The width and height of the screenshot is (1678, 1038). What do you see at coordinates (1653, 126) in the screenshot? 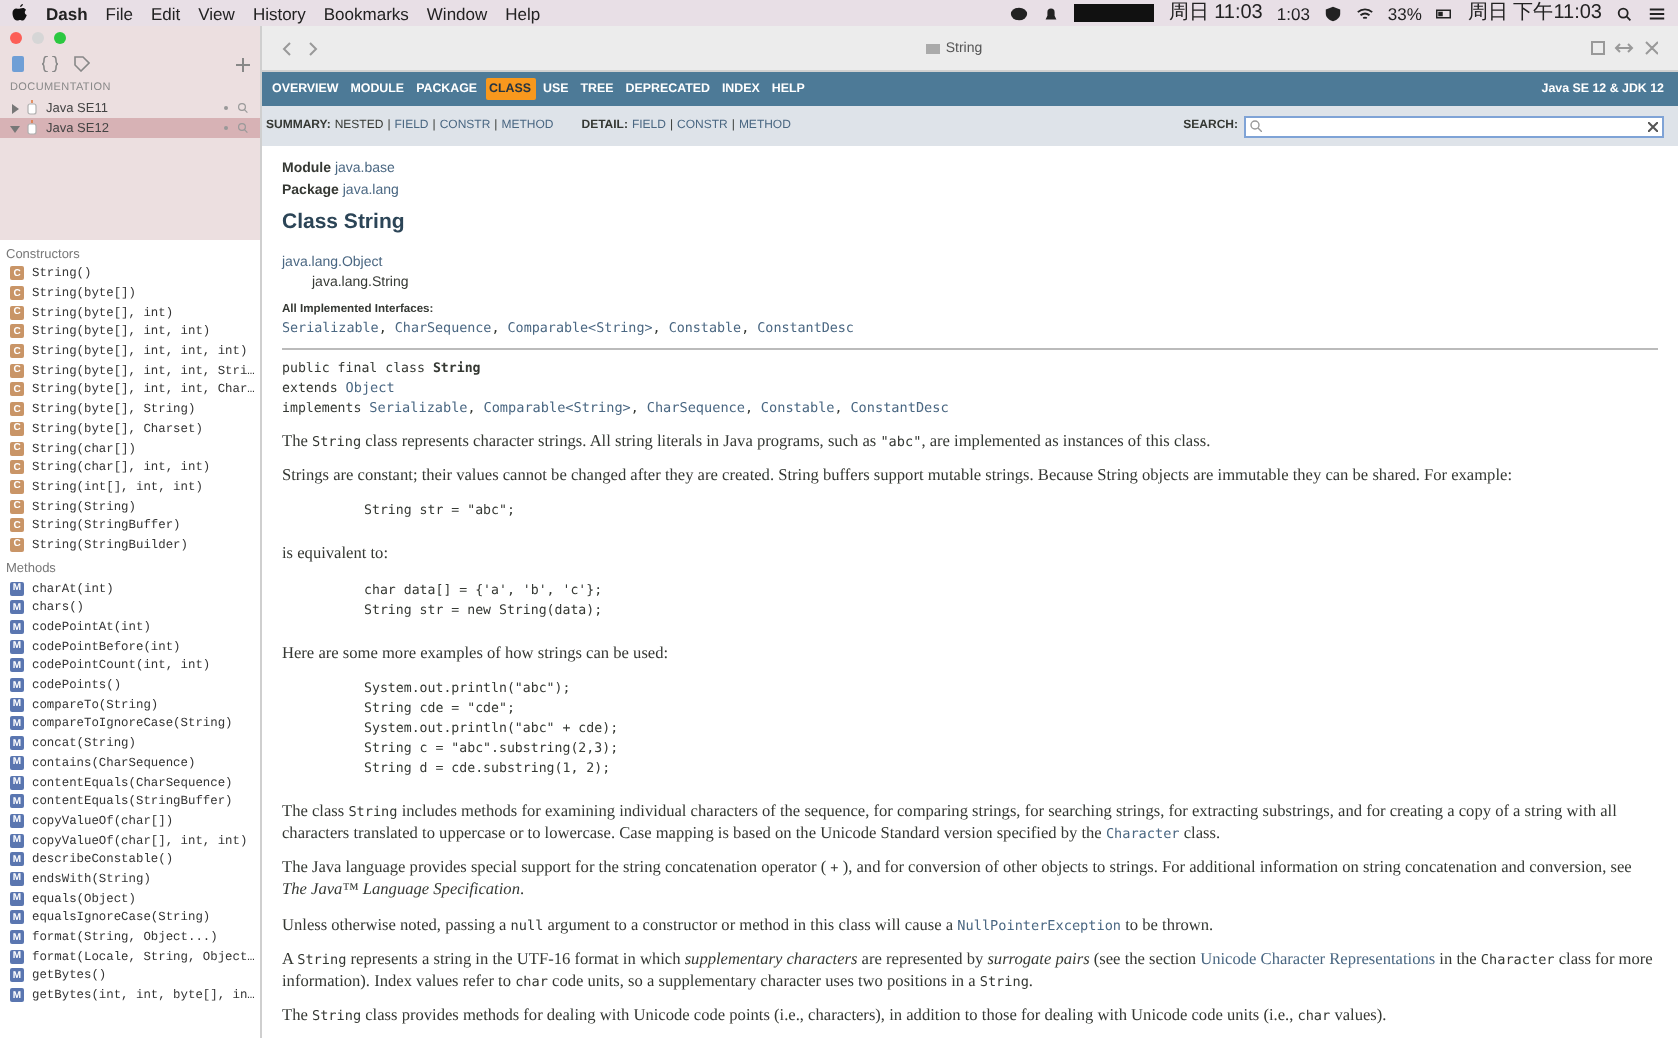
I see `clear-icon` at bounding box center [1653, 126].